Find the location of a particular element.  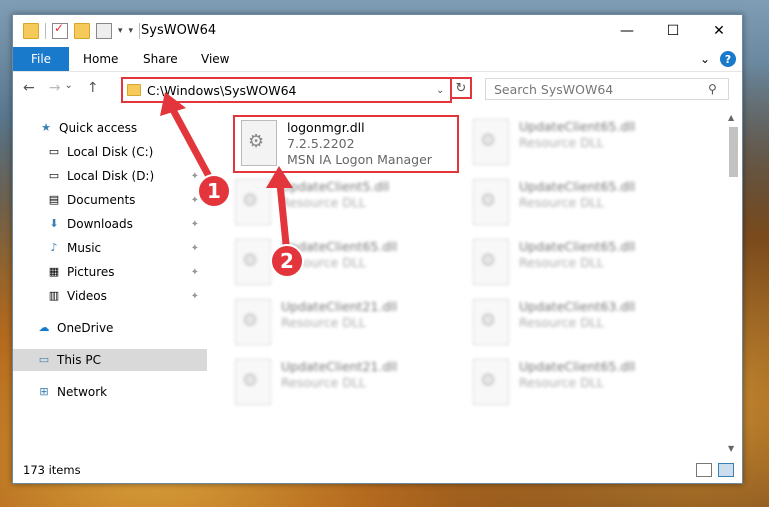

callout-step-2: 2 is located at coordinates (287, 261).